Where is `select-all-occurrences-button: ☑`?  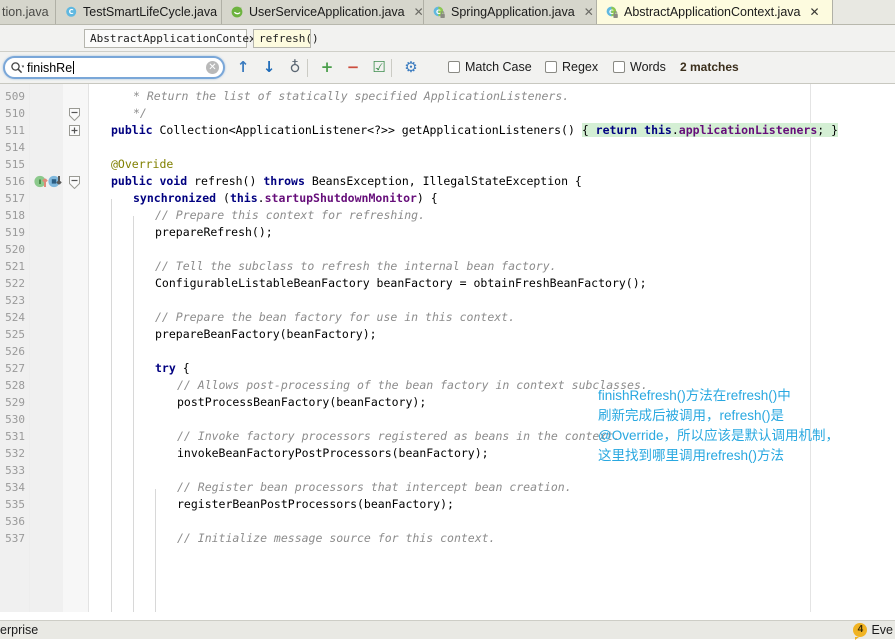 select-all-occurrences-button: ☑ is located at coordinates (379, 67).